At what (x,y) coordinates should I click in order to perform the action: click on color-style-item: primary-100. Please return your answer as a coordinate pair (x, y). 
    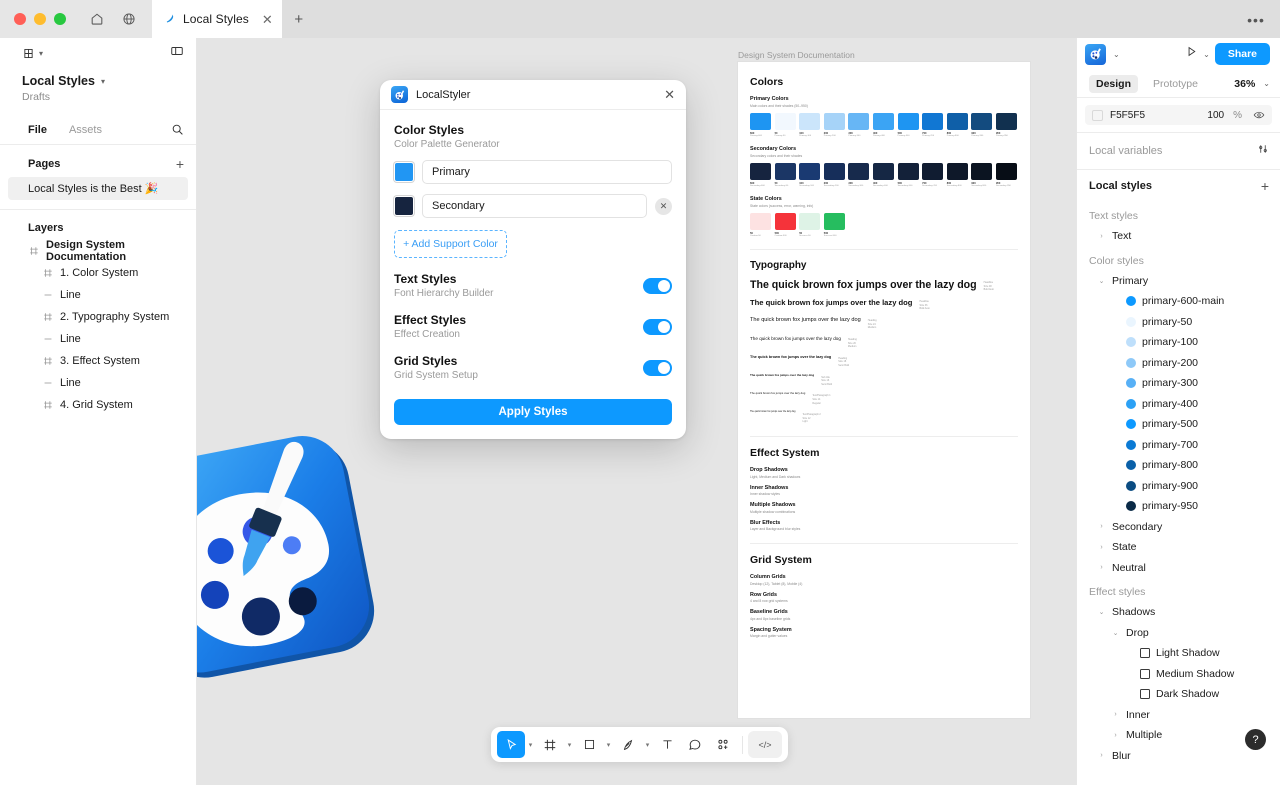
    Looking at the image, I should click on (1178, 342).